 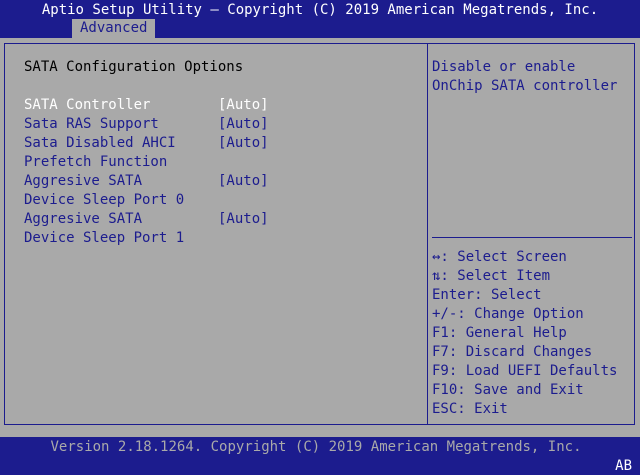 I want to click on option-aggresive-sata-port0-value: [Auto], so click(x=243, y=181).